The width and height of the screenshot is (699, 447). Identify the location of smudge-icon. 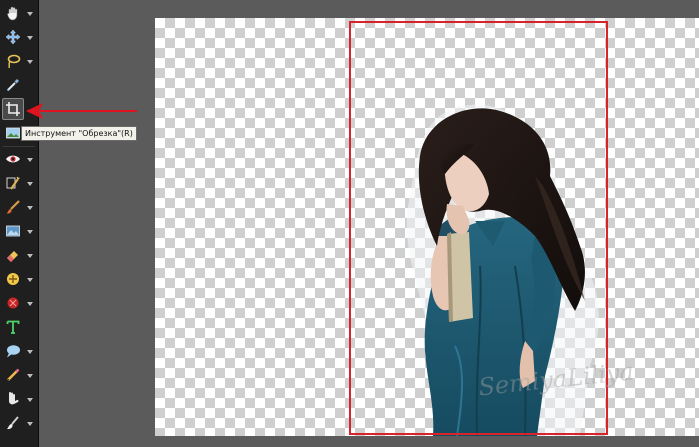
(14, 398).